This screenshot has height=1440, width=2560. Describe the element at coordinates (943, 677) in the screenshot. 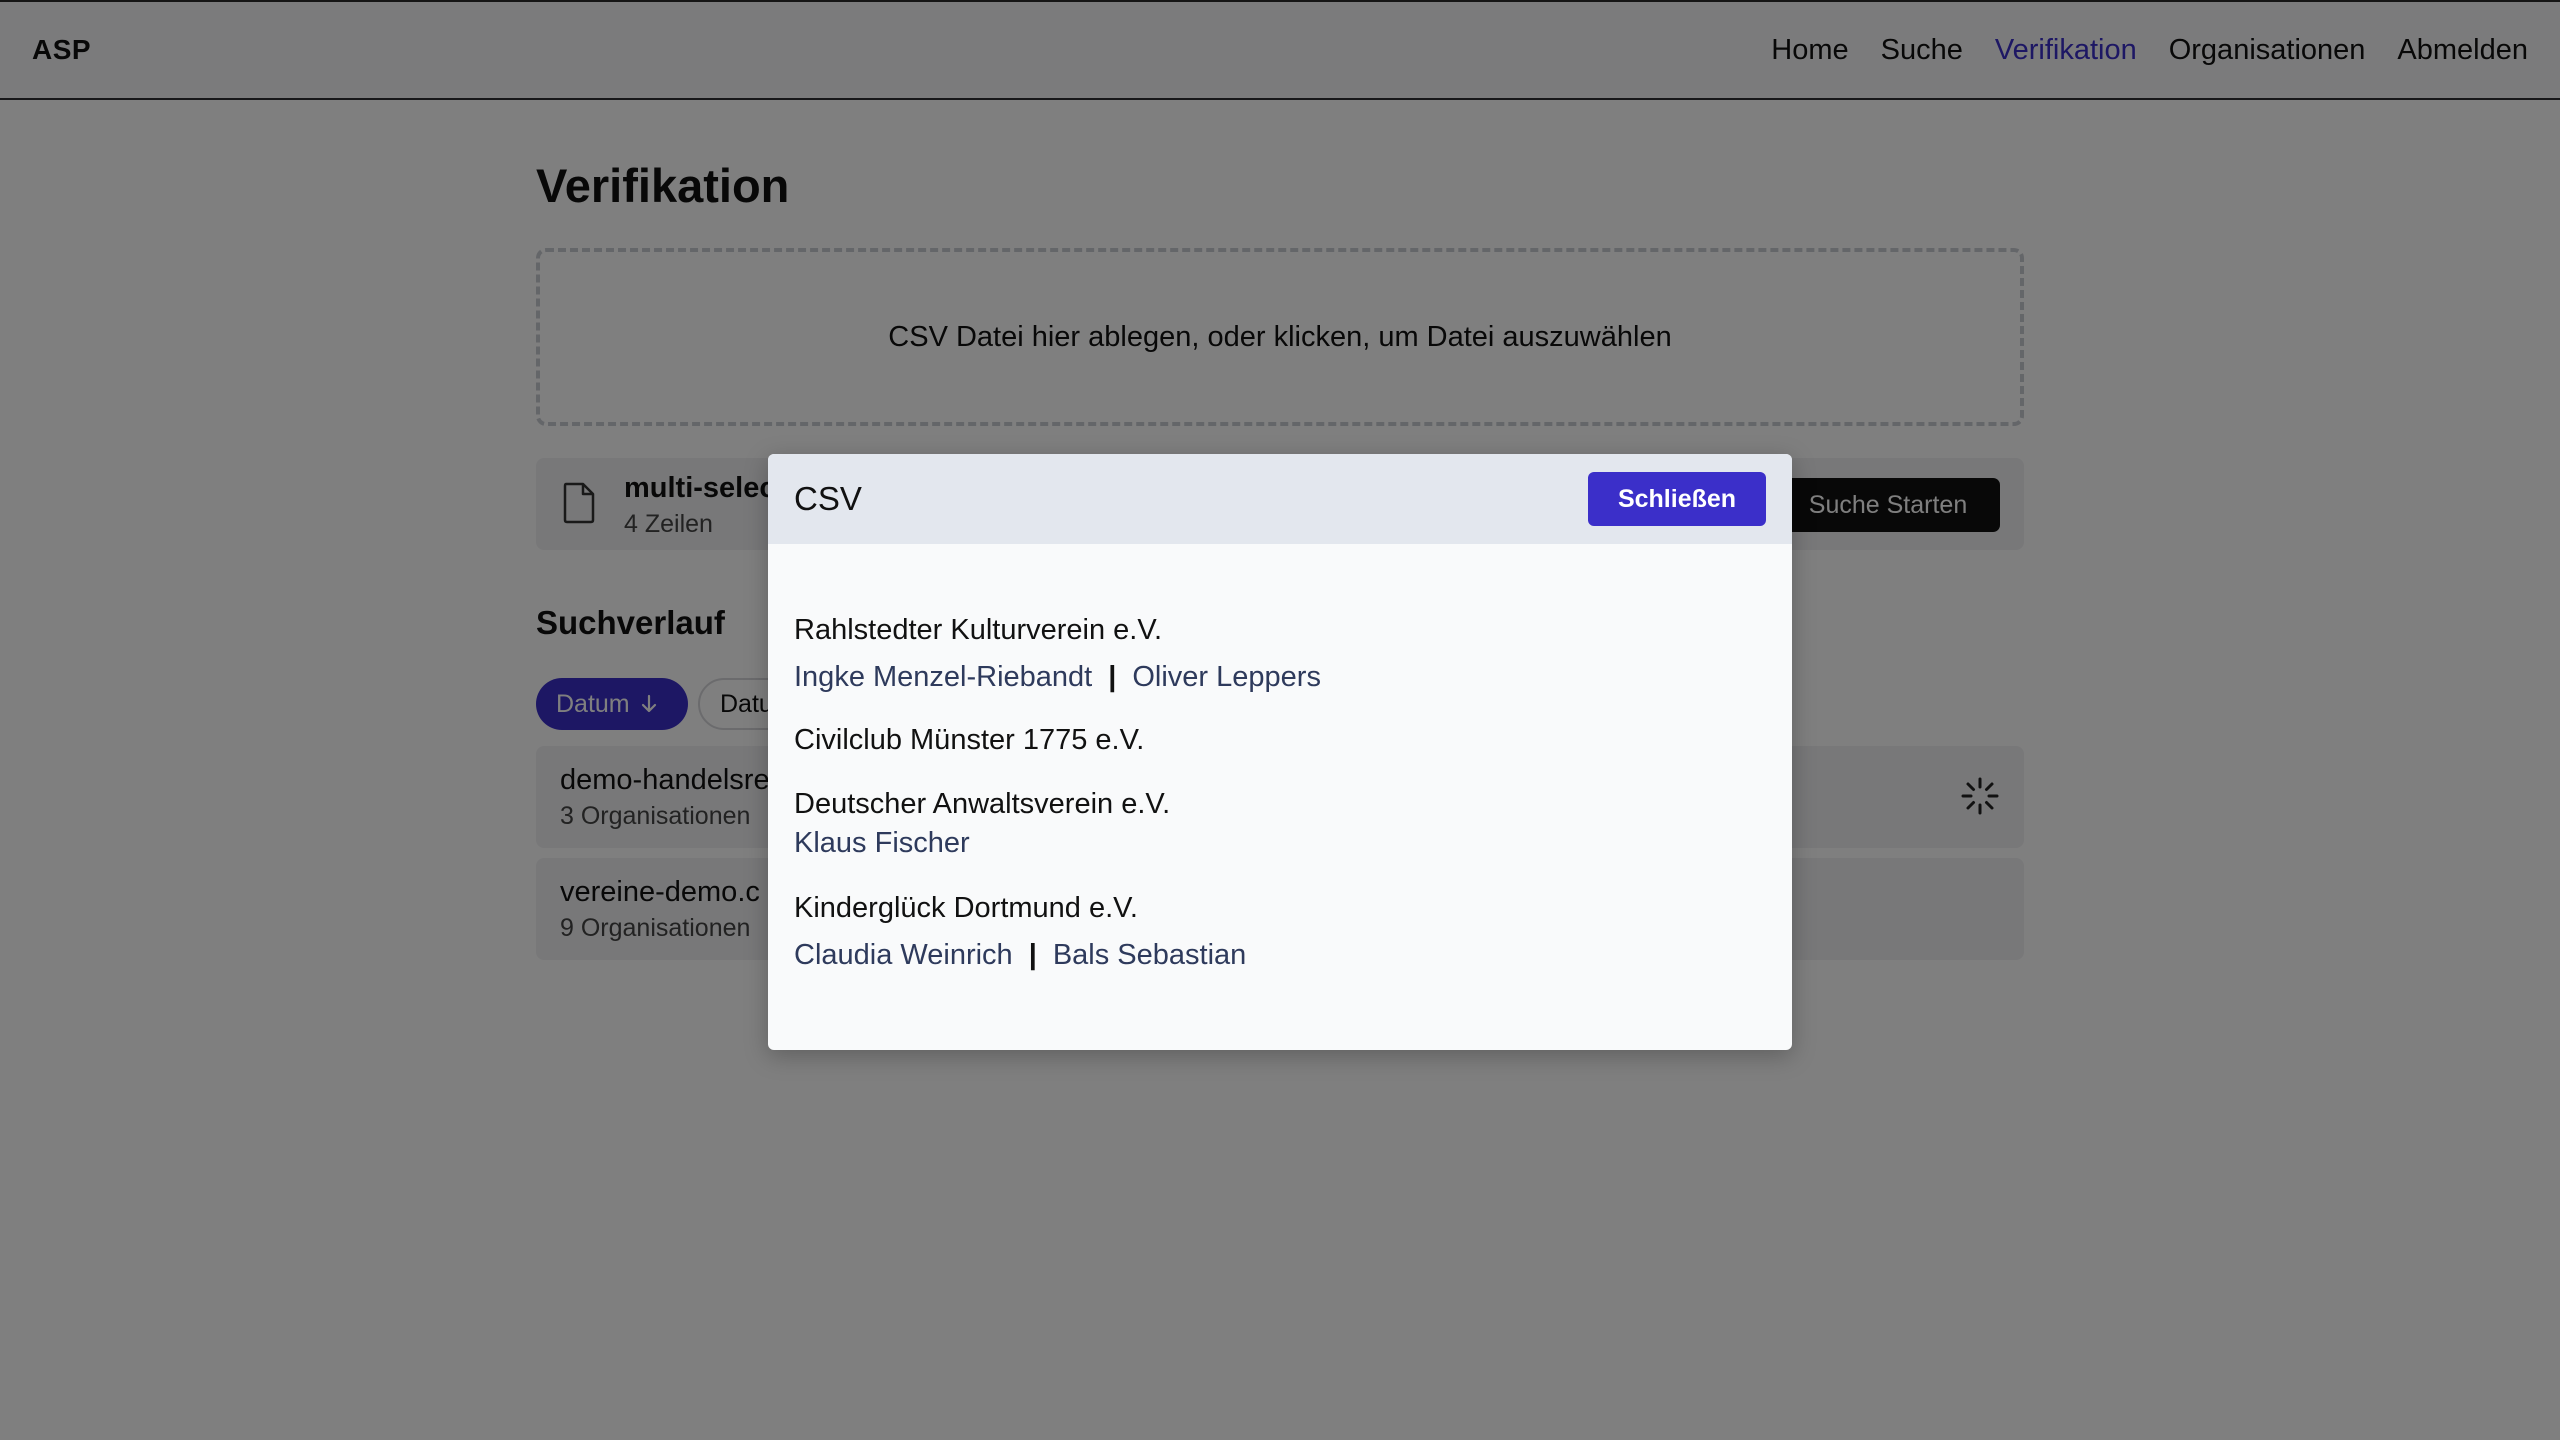

I see `person-link: Ingke Menzel-Riebandt` at that location.